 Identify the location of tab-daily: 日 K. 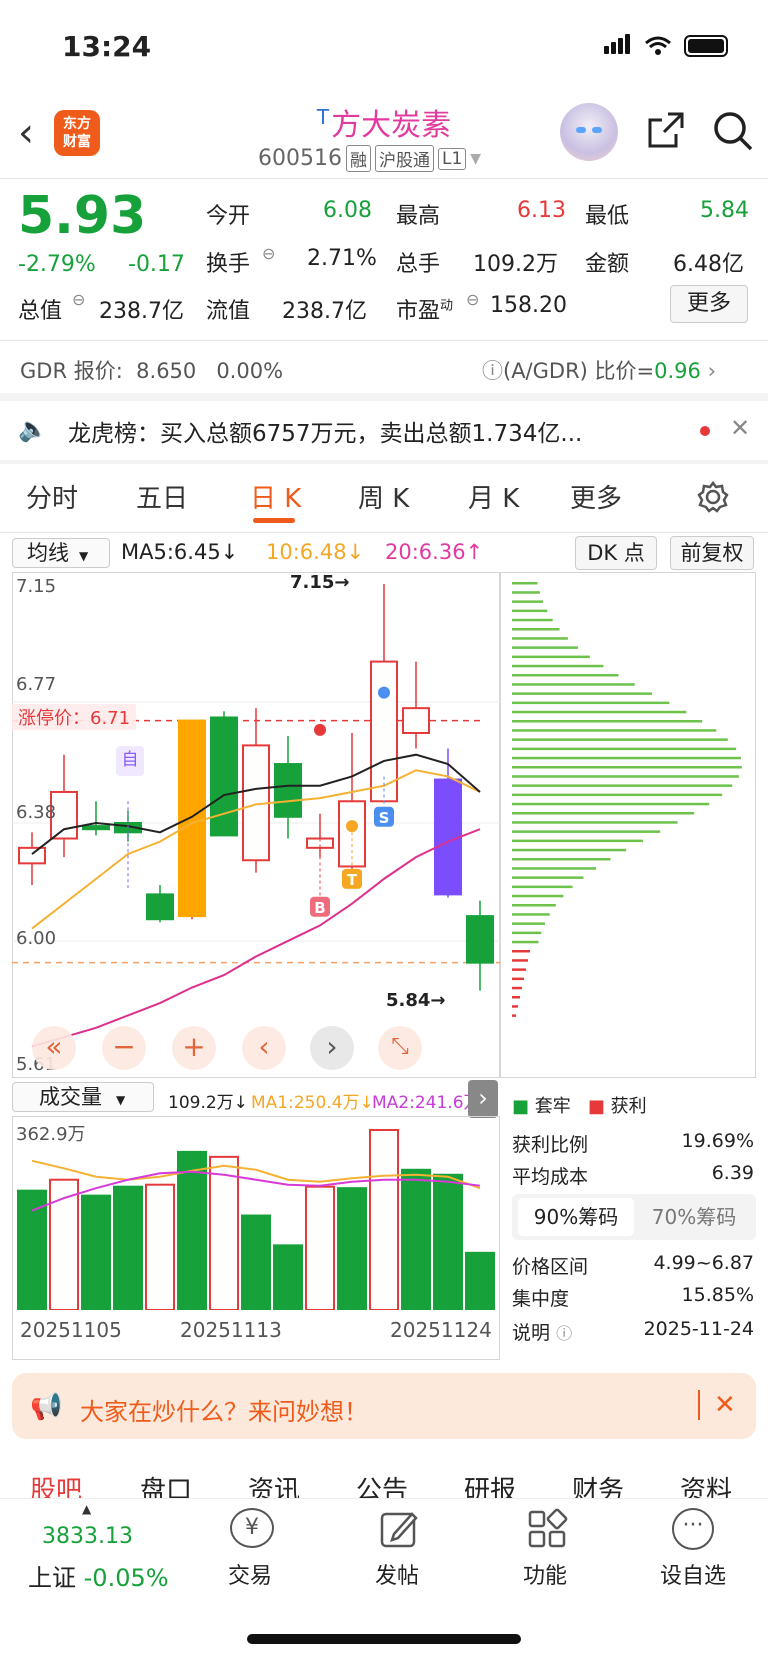
(275, 496).